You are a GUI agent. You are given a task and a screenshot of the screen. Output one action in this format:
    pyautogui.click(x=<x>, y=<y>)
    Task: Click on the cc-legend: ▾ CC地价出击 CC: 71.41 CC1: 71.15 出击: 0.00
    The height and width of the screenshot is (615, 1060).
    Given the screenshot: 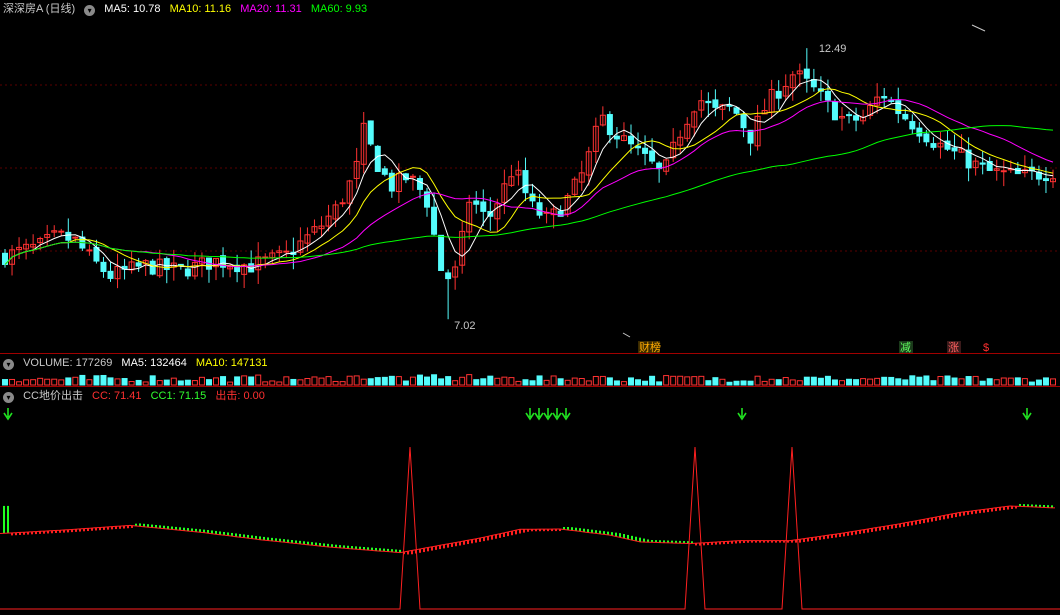 What is the action you would take?
    pyautogui.click(x=137, y=396)
    